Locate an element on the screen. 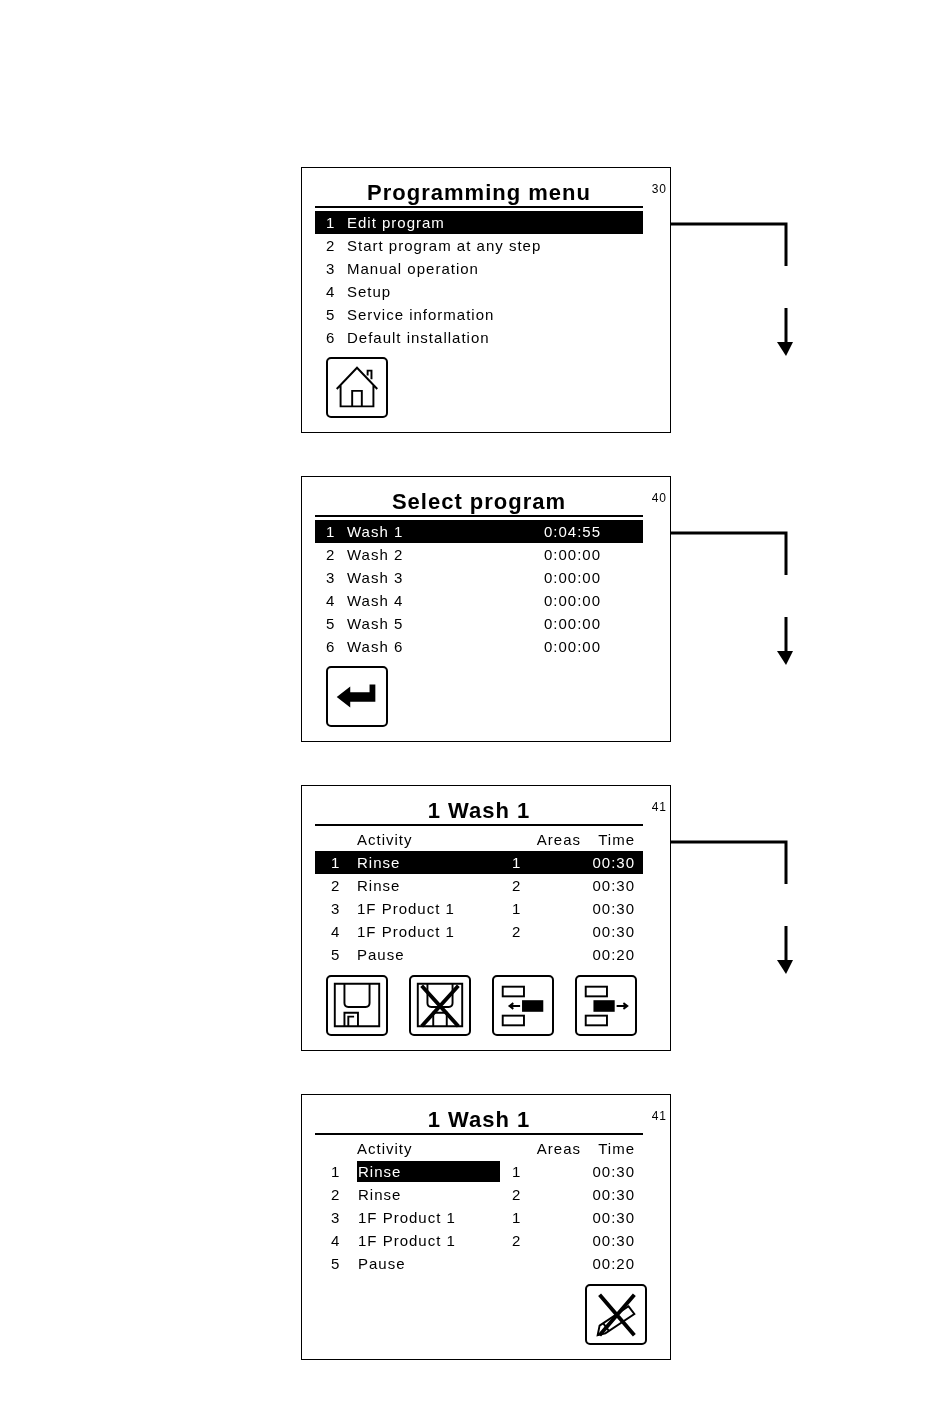 The image size is (950, 1409). list-row: 1 Wash 1 0:04:55 is located at coordinates (479, 531).